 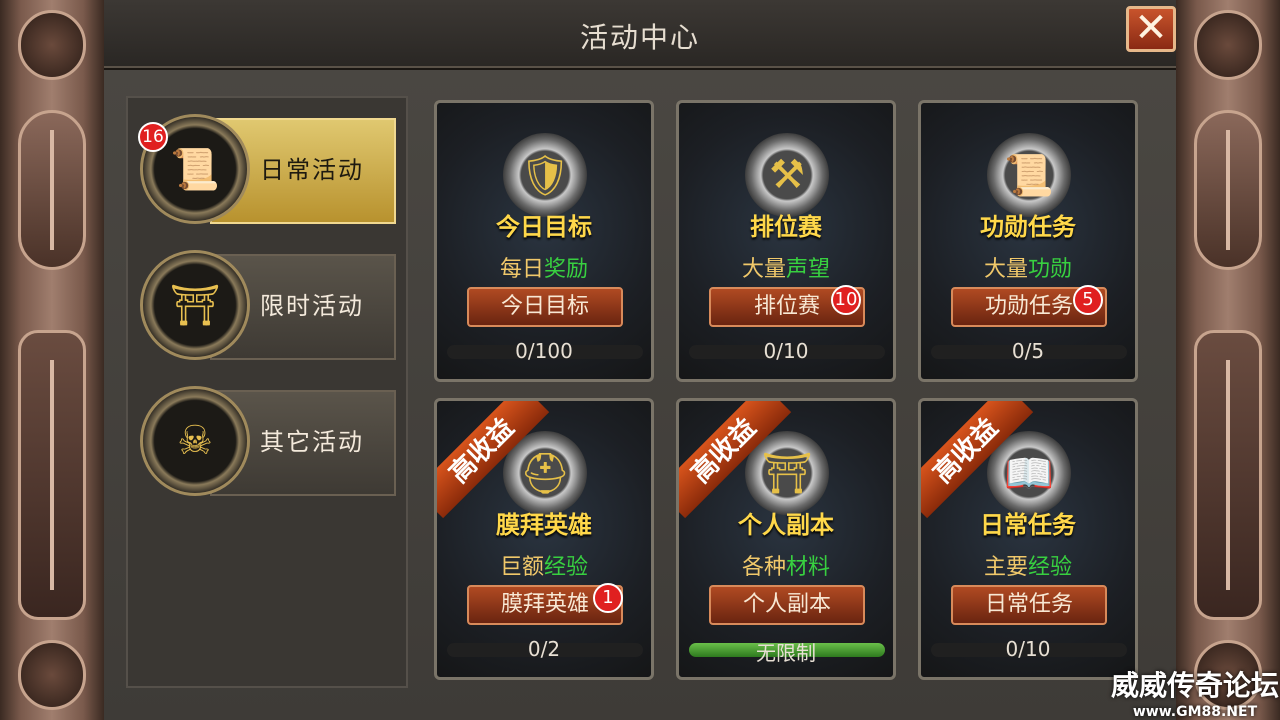 I want to click on today-goal-button: 今日目标, so click(x=545, y=307).